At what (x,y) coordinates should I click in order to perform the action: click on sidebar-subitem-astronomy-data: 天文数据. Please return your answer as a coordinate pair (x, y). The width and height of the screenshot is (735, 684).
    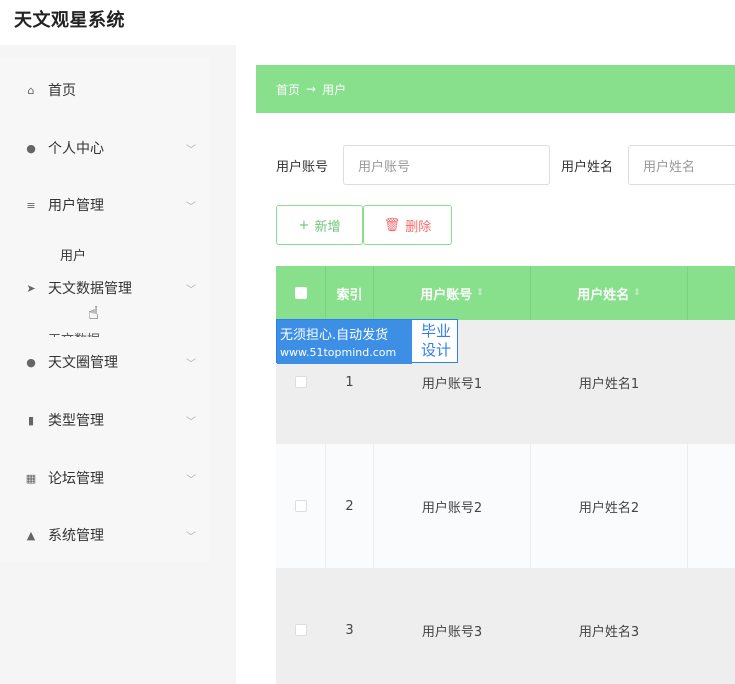
    Looking at the image, I should click on (74, 333).